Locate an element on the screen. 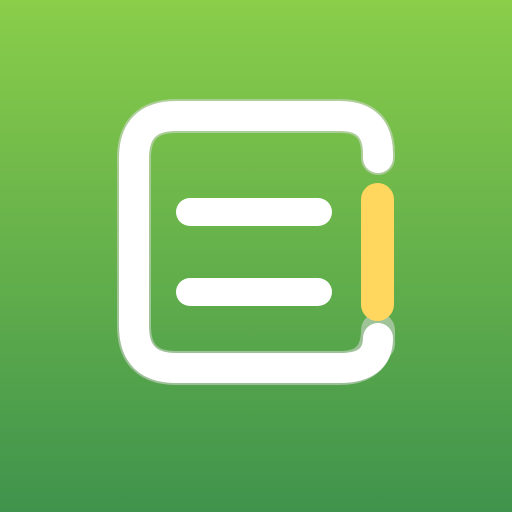 Image resolution: width=512 pixels, height=512 pixels. accent-bar is located at coordinates (377, 252).